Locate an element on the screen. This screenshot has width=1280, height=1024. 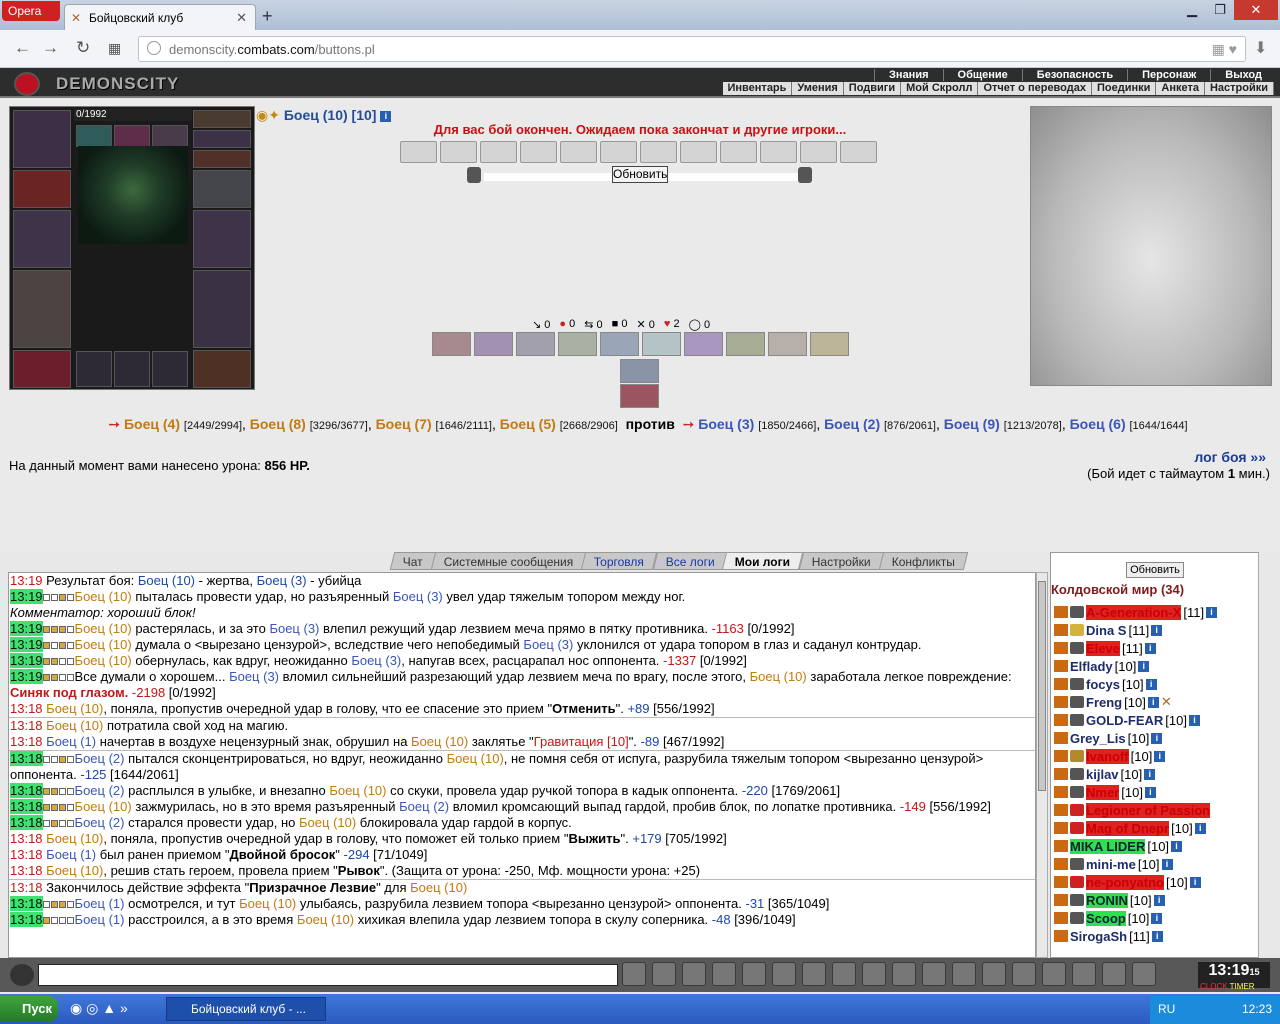
bookmark-heart-icon: ▦ ♥ is located at coordinates (1224, 49).